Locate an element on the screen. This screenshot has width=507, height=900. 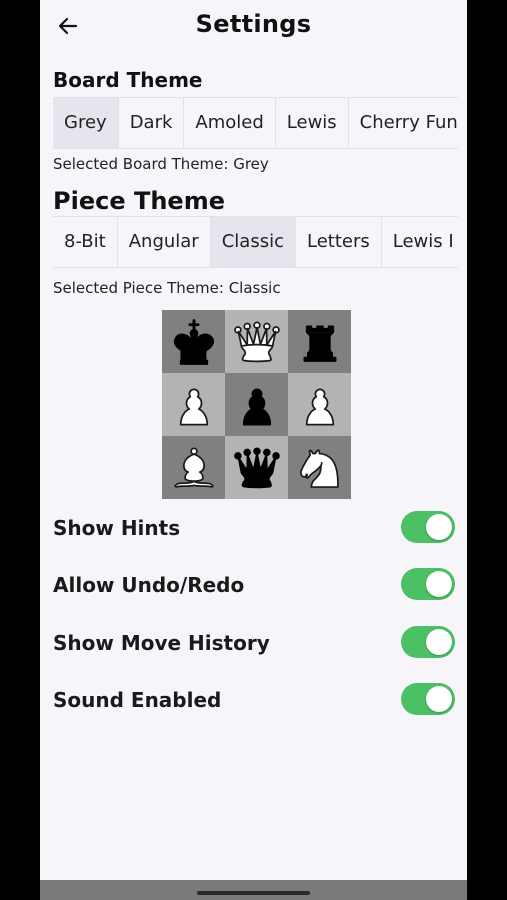
white-queen-icon is located at coordinates (256, 341).